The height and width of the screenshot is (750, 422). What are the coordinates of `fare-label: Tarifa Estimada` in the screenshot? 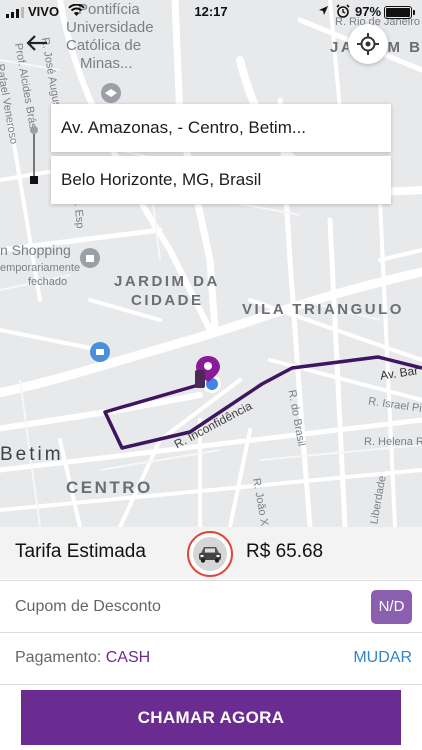 It's located at (80, 551).